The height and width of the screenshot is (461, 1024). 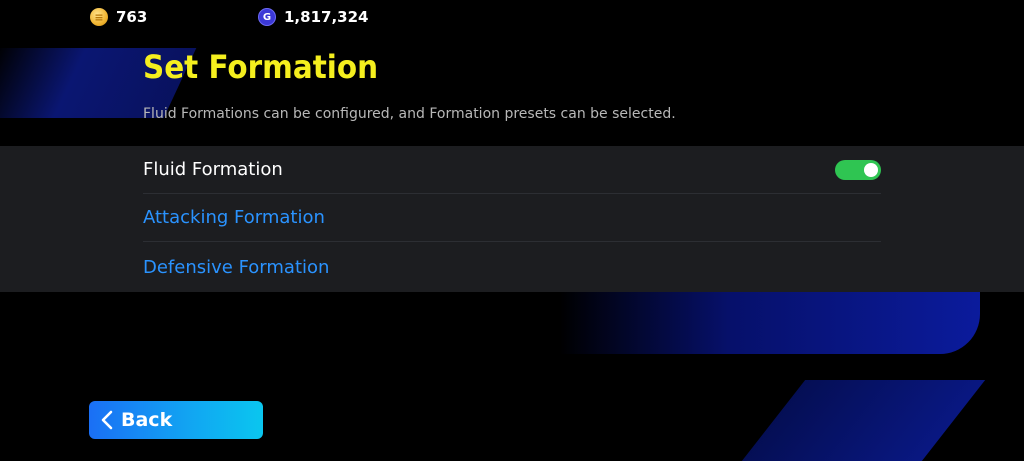 I want to click on coins-balance: ≡ 763, so click(x=118, y=17).